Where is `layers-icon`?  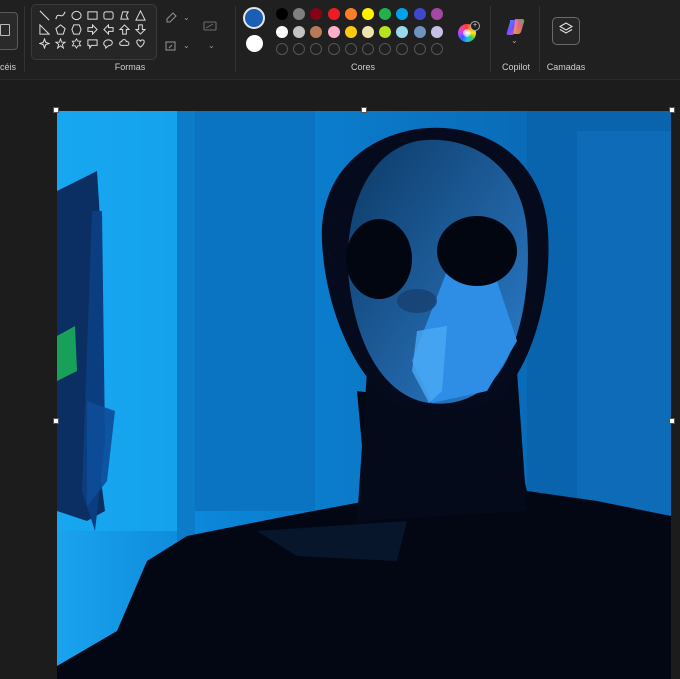
layers-icon is located at coordinates (566, 31).